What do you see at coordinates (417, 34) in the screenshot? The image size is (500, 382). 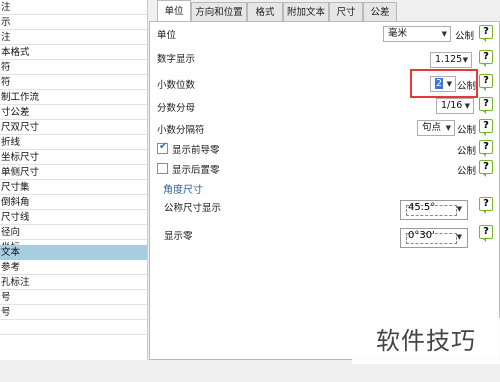 I see `units-select: 毫米 ▼` at bounding box center [417, 34].